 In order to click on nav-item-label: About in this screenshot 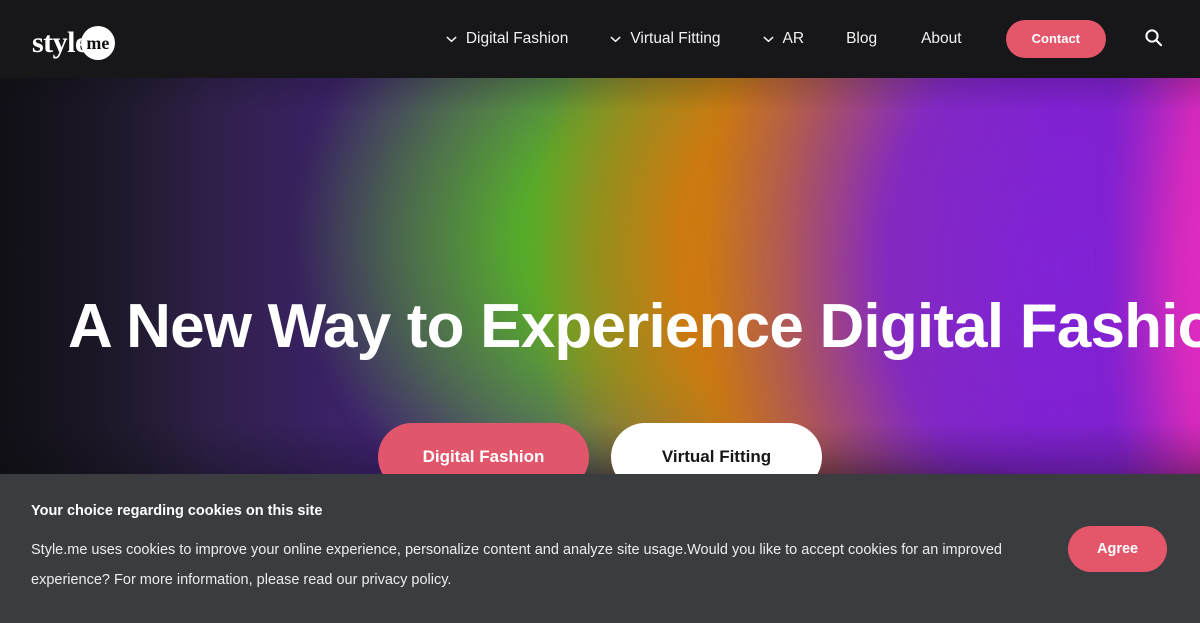, I will do `click(941, 38)`.